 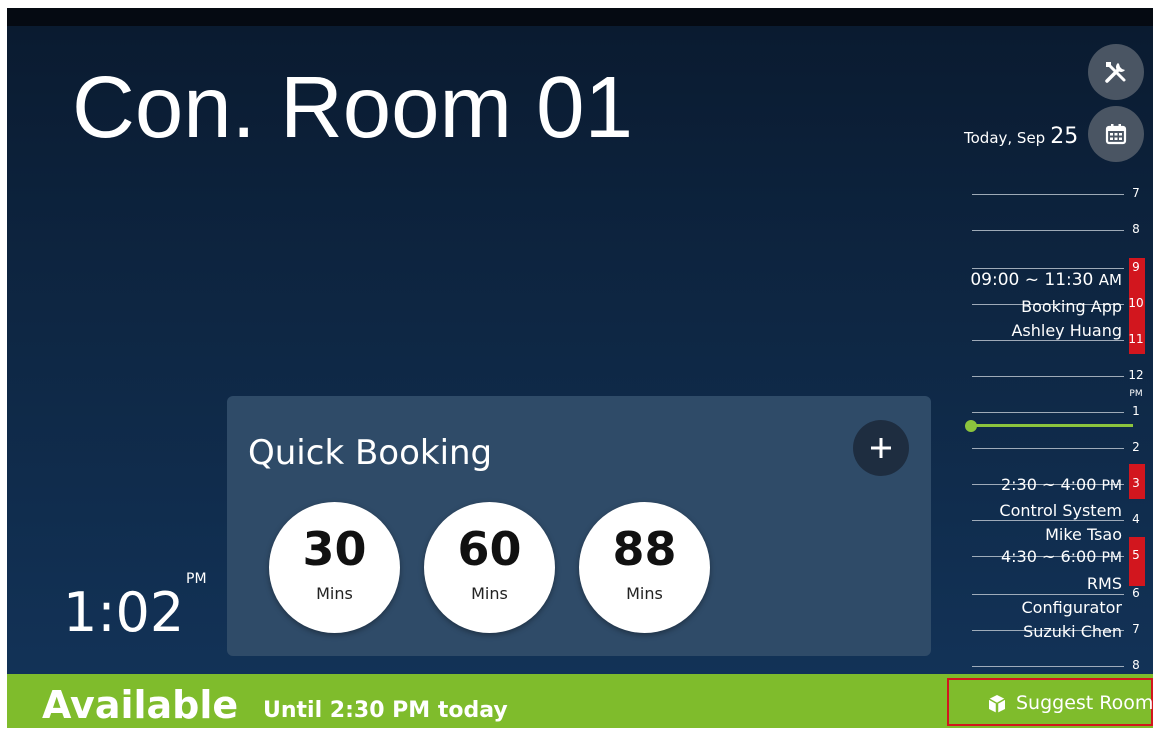 I want to click on event-time: 4:30 ~ 6:00 PM, so click(x=1061, y=556).